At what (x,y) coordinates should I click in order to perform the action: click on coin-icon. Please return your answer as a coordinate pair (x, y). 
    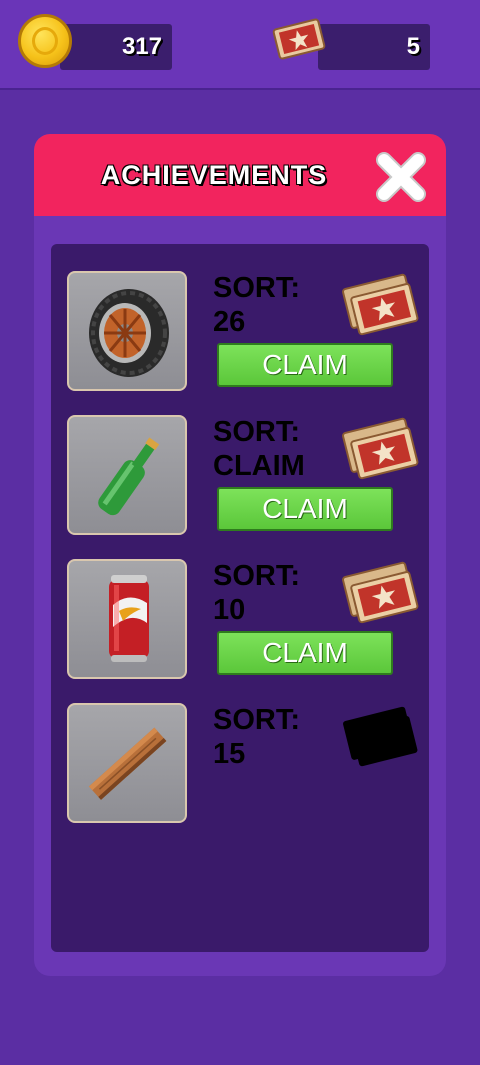
    Looking at the image, I should click on (45, 41).